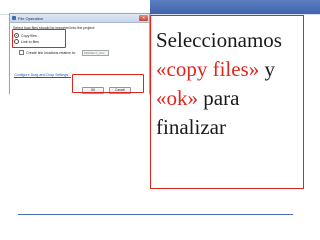 This screenshot has height=240, width=320. What do you see at coordinates (143, 18) in the screenshot?
I see `close-icon: ✕` at bounding box center [143, 18].